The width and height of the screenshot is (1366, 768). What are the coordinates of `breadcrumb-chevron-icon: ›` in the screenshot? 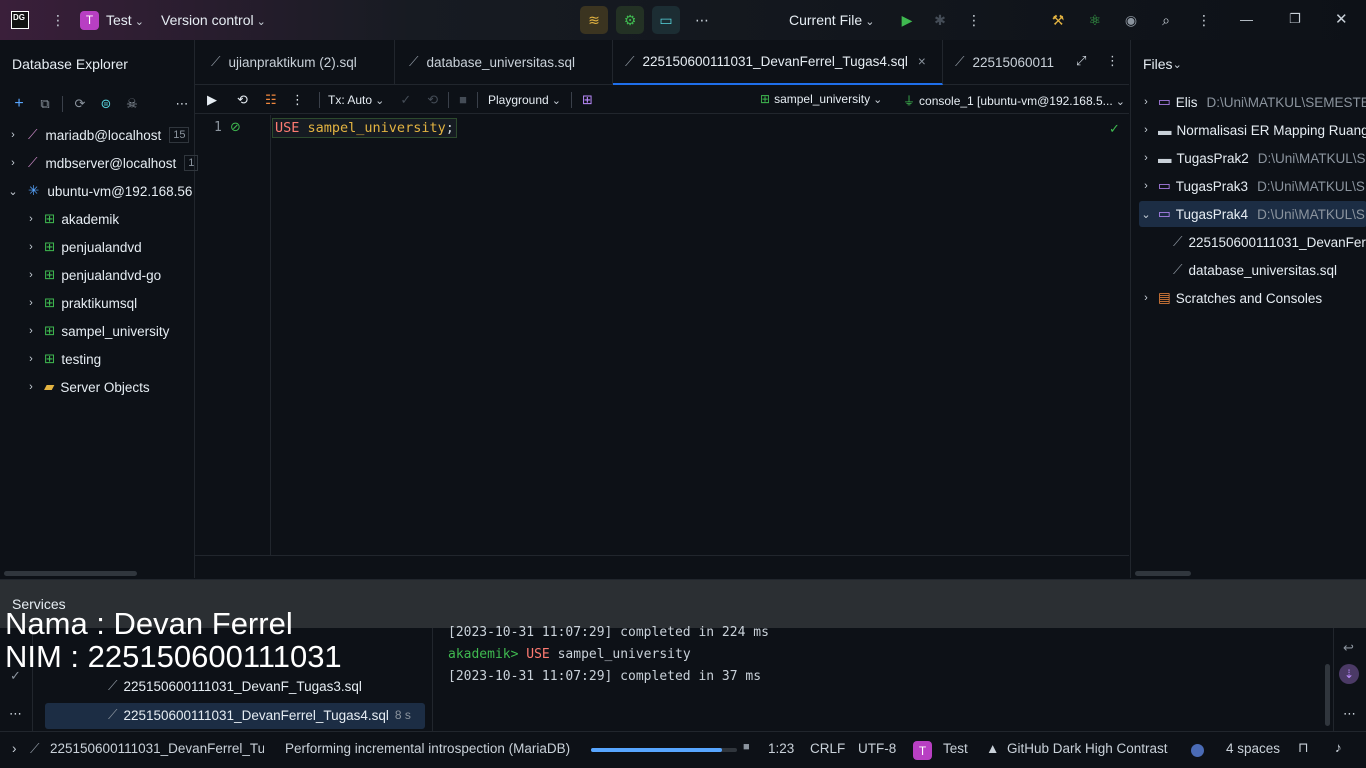 It's located at (14, 748).